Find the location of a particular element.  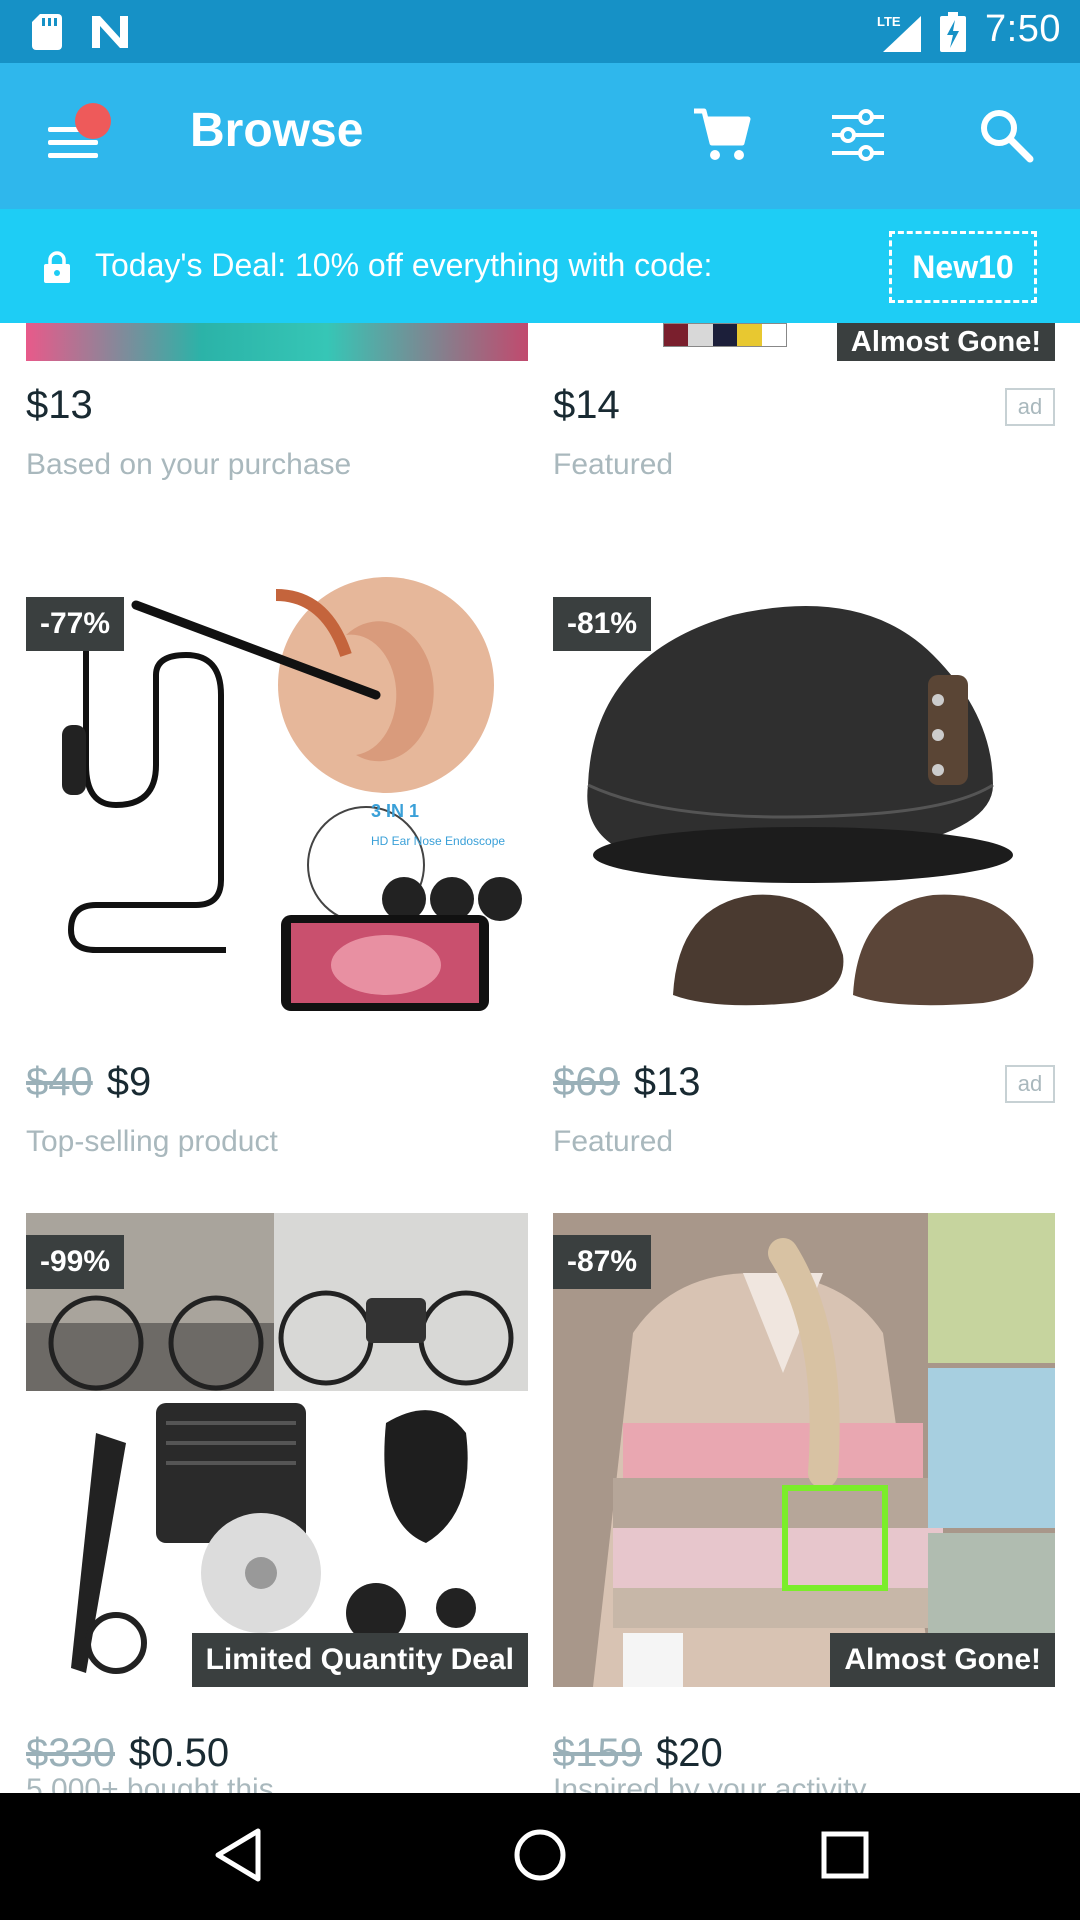

original-price: $159 is located at coordinates (597, 1753).